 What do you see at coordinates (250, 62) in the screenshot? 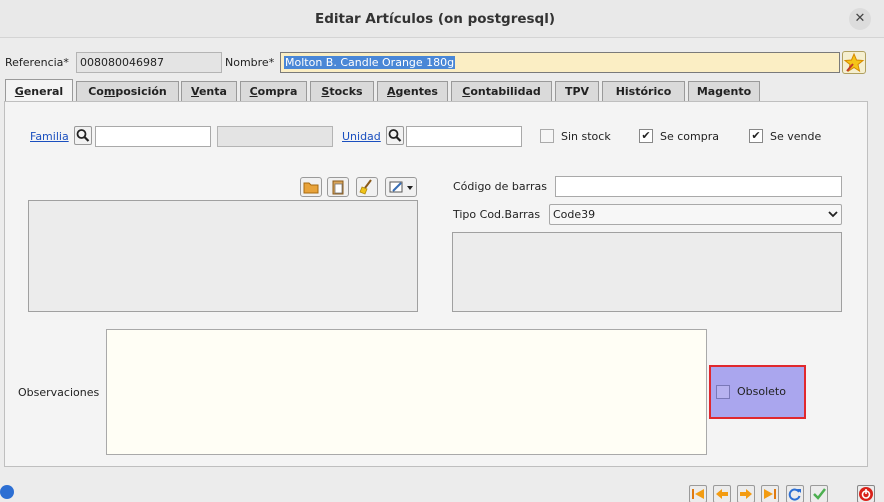
I see `nombre-label: Nombre*` at bounding box center [250, 62].